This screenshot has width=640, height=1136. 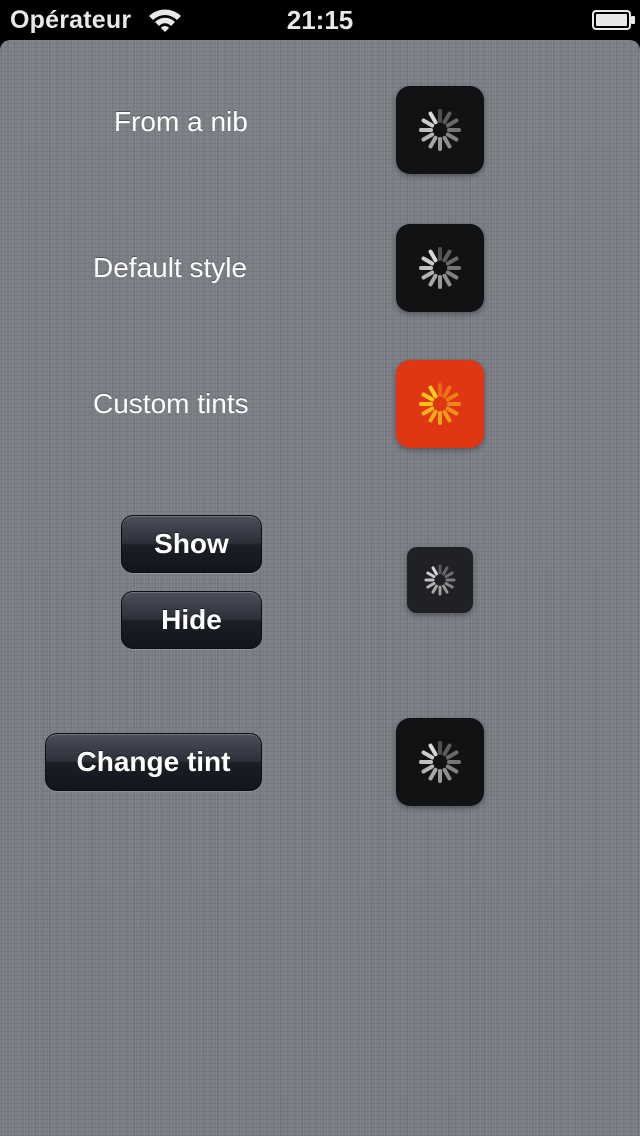 I want to click on default-activity-hud, so click(x=440, y=268).